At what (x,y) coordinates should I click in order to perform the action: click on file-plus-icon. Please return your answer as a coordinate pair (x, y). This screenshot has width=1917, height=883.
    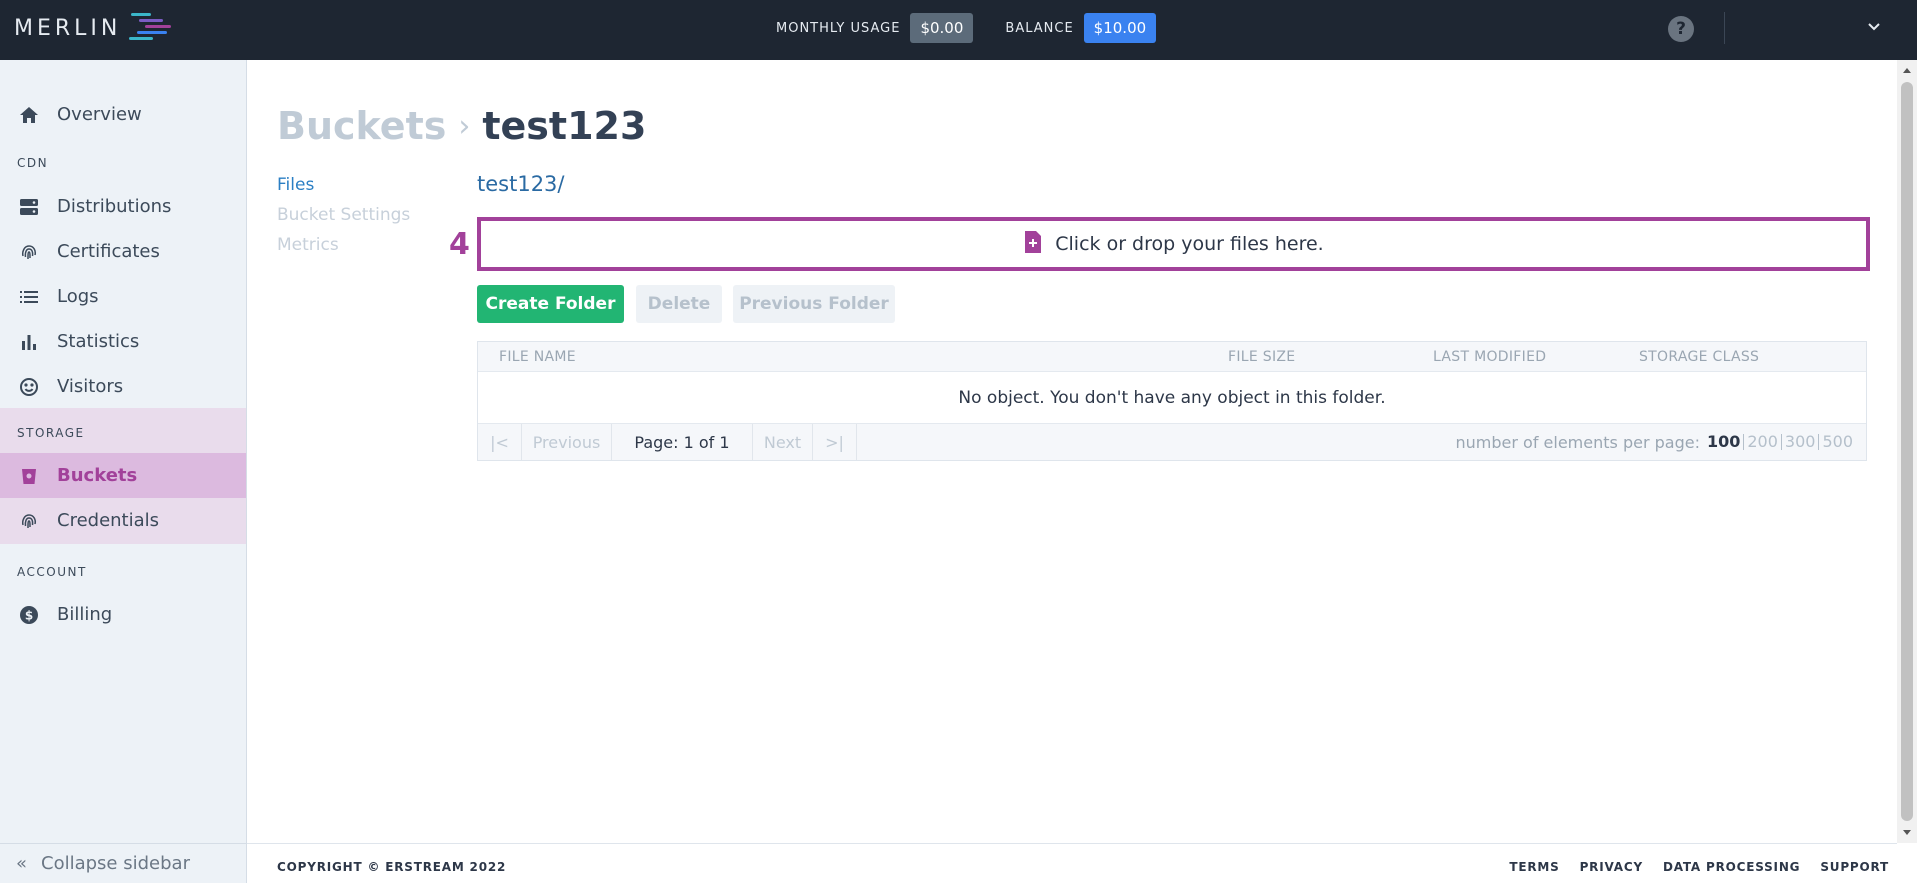
    Looking at the image, I should click on (1033, 244).